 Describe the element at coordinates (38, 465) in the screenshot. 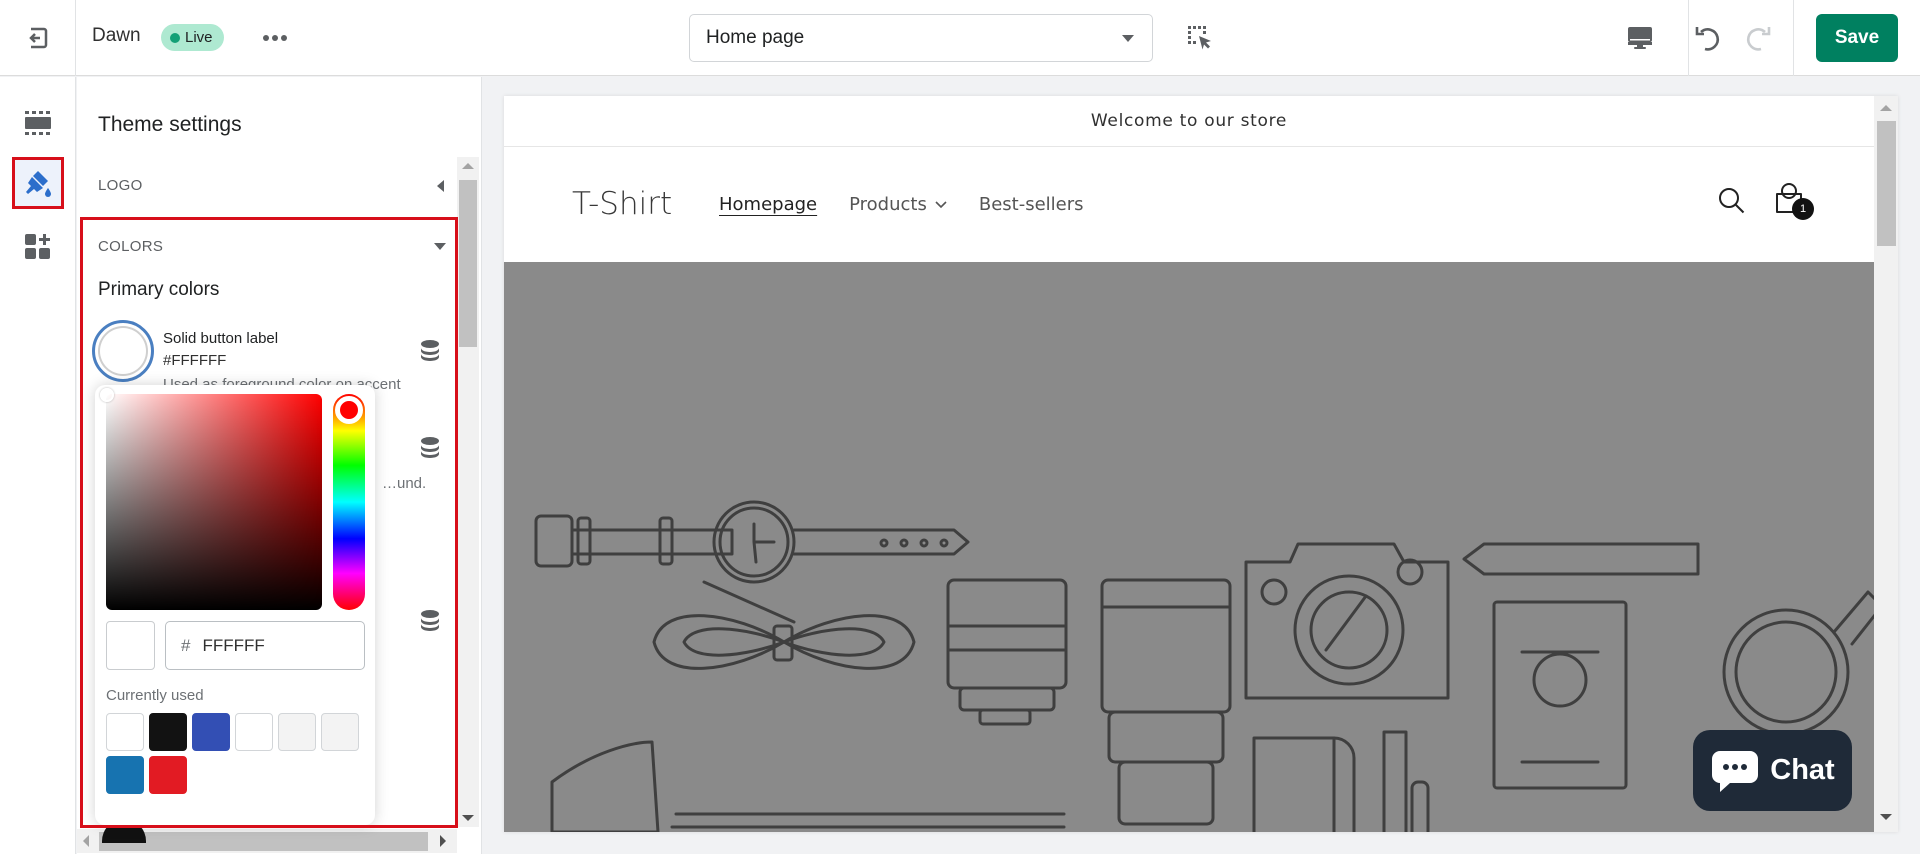

I see `editor-sidebar-rail` at that location.